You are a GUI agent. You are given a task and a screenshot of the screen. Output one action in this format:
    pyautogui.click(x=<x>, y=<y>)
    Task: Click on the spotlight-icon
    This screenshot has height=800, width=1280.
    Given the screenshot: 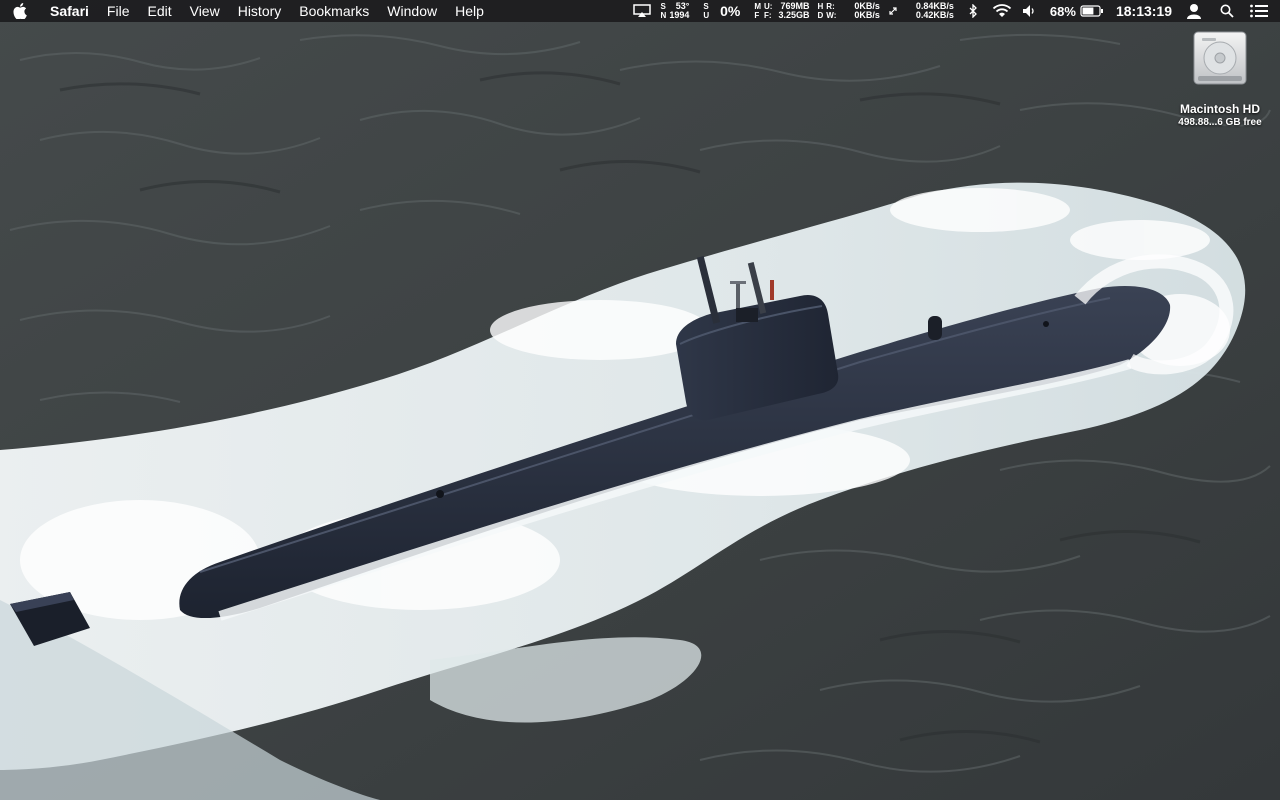 What is the action you would take?
    pyautogui.click(x=1227, y=11)
    